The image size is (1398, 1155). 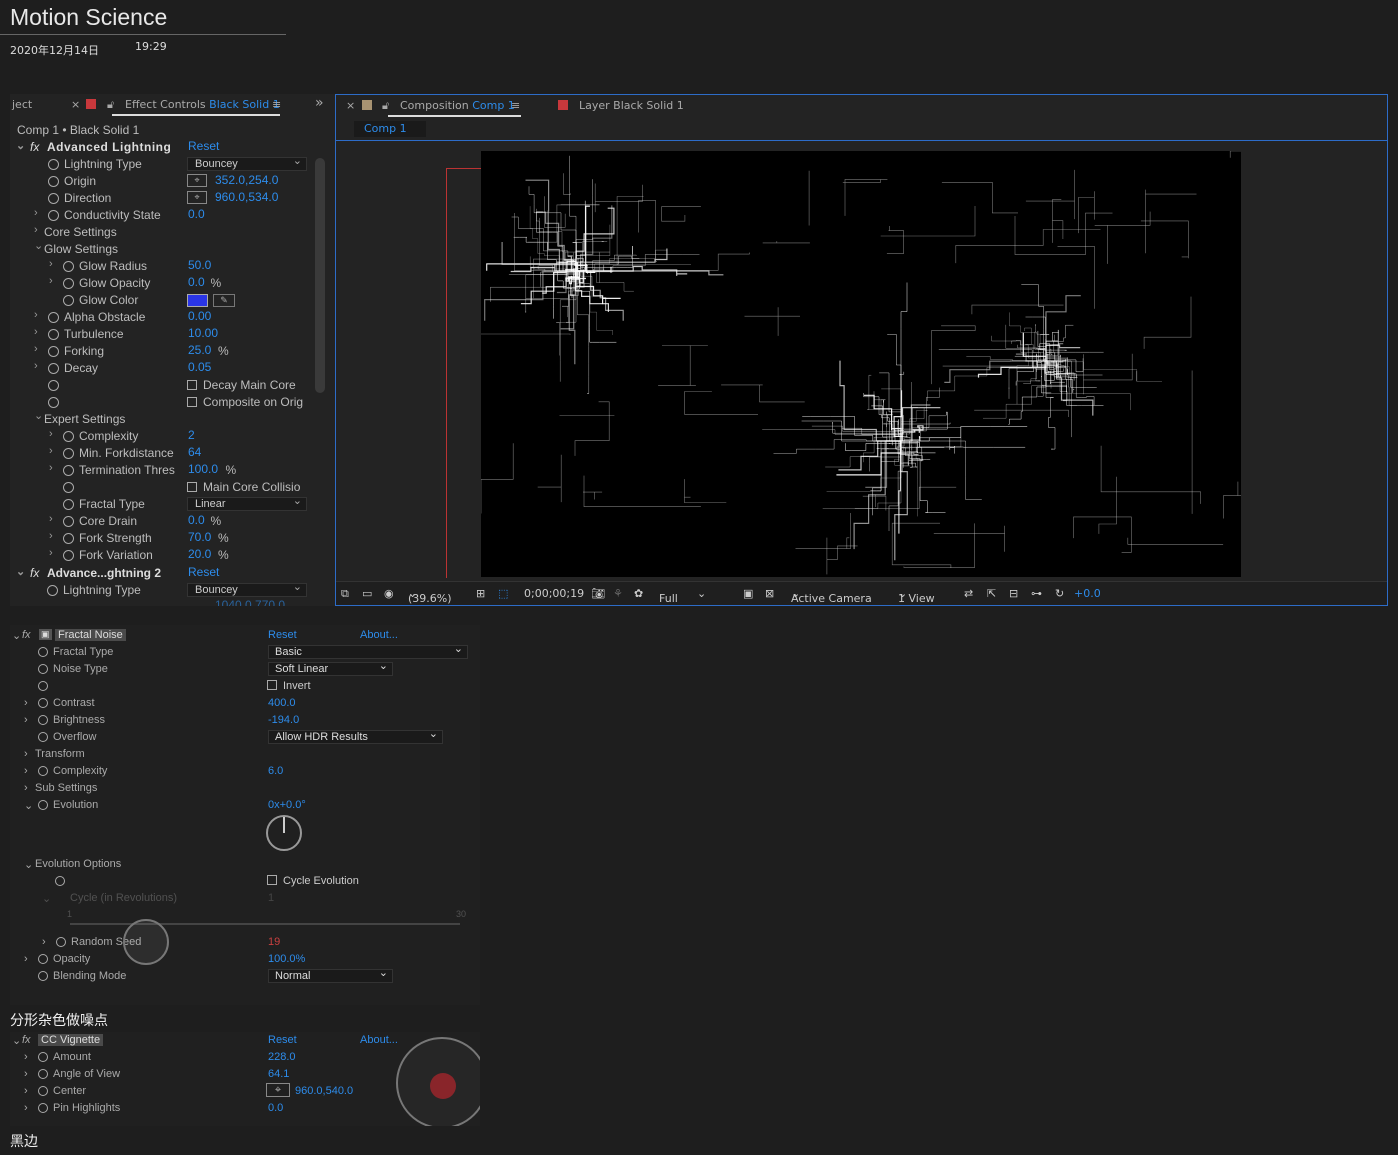 What do you see at coordinates (274, 942) in the screenshot?
I see `random-seed-value: 19` at bounding box center [274, 942].